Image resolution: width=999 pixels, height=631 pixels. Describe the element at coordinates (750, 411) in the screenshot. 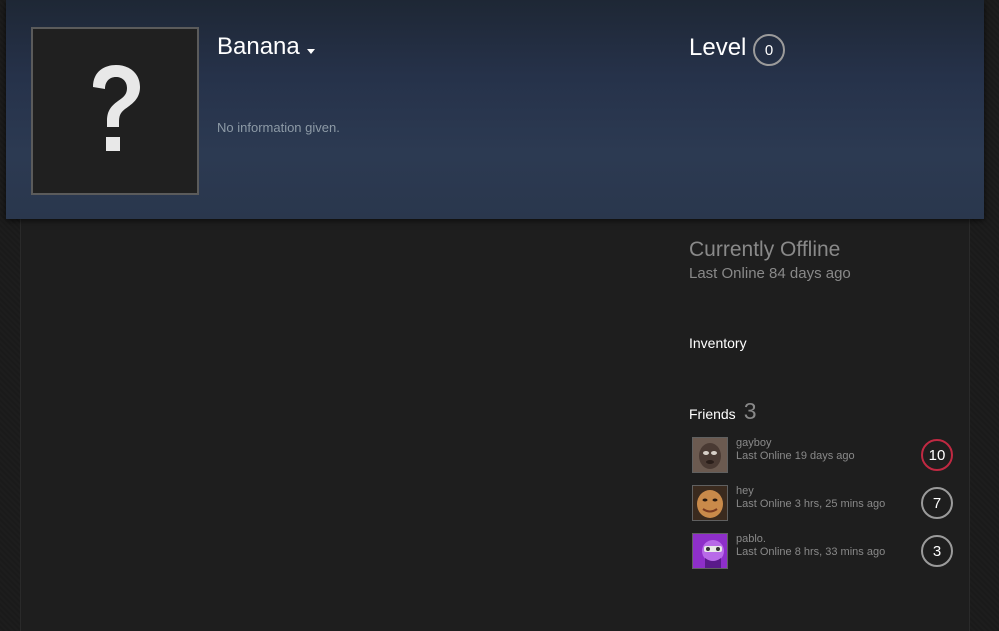

I see `friends-count: 3` at that location.